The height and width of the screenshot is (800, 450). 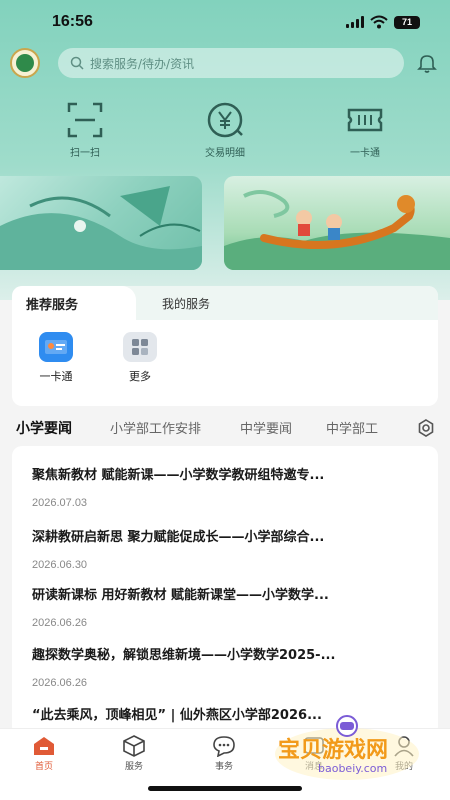 What do you see at coordinates (427, 63) in the screenshot?
I see `bell-icon` at bounding box center [427, 63].